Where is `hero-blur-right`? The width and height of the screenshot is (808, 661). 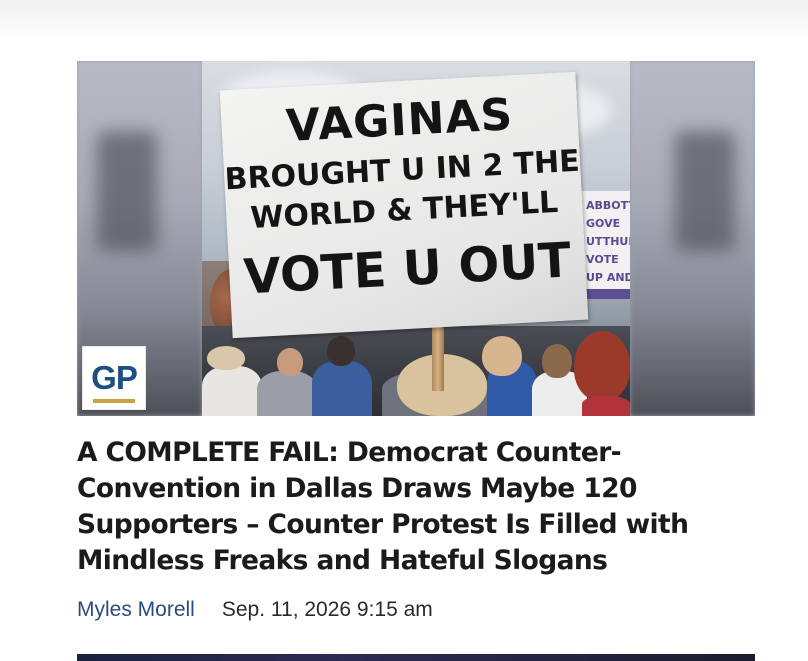 hero-blur-right is located at coordinates (692, 238).